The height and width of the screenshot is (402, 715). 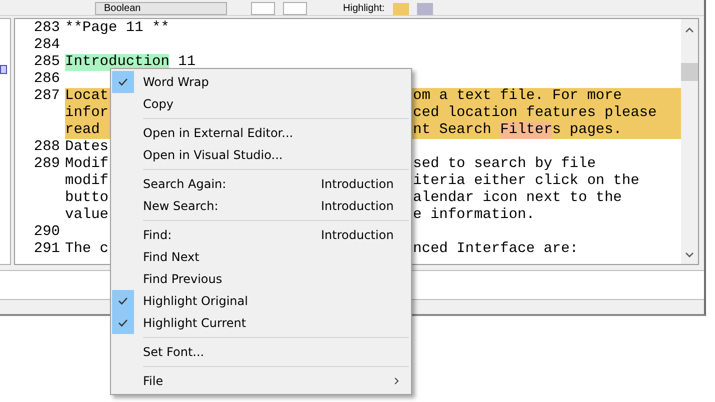 I want to click on line-number: 291, so click(x=46, y=249).